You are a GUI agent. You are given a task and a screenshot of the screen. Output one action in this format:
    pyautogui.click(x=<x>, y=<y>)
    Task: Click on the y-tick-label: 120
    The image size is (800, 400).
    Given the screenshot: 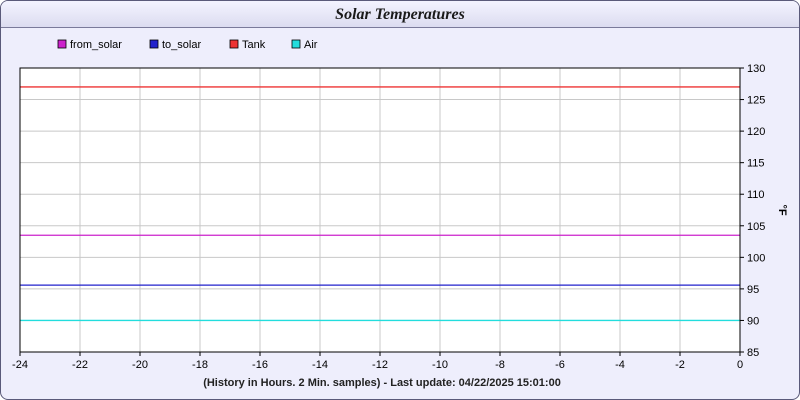 What is the action you would take?
    pyautogui.click(x=756, y=132)
    